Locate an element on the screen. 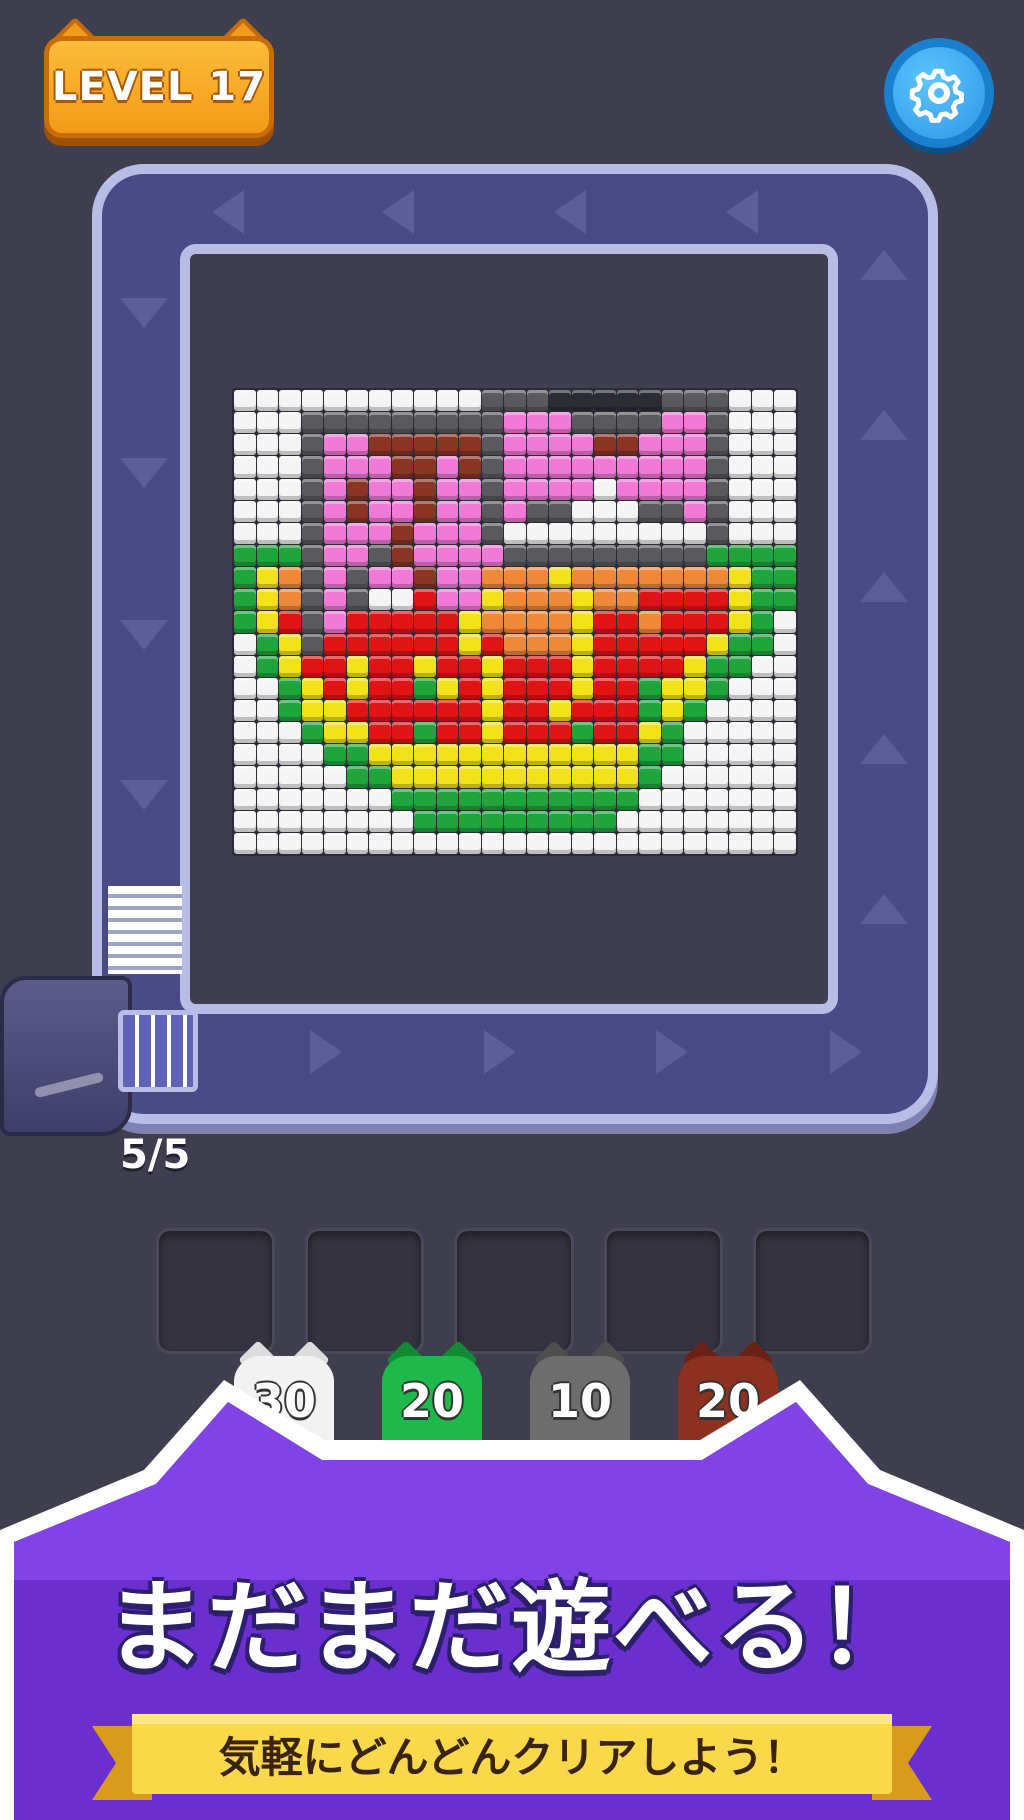 The height and width of the screenshot is (1820, 1024). settings-button is located at coordinates (939, 93).